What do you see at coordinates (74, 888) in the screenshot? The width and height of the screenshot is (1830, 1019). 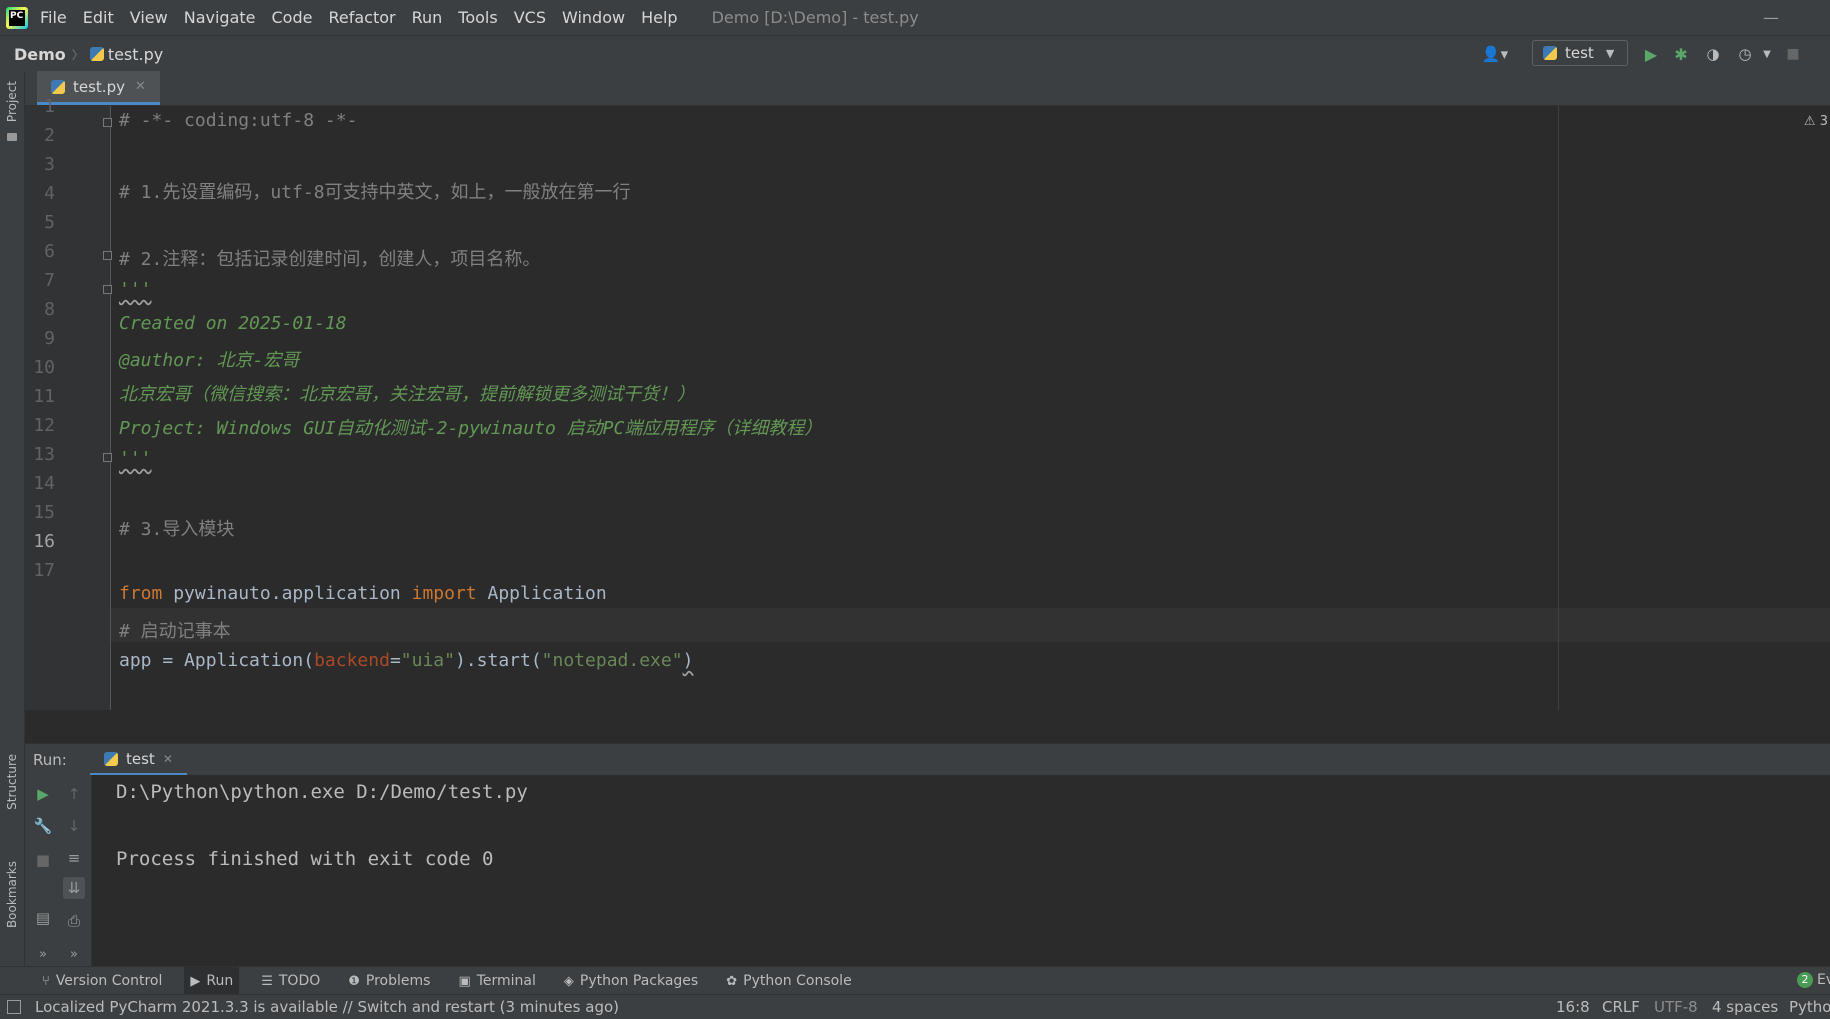 I see `scroll-to-end-icon: ⇊` at bounding box center [74, 888].